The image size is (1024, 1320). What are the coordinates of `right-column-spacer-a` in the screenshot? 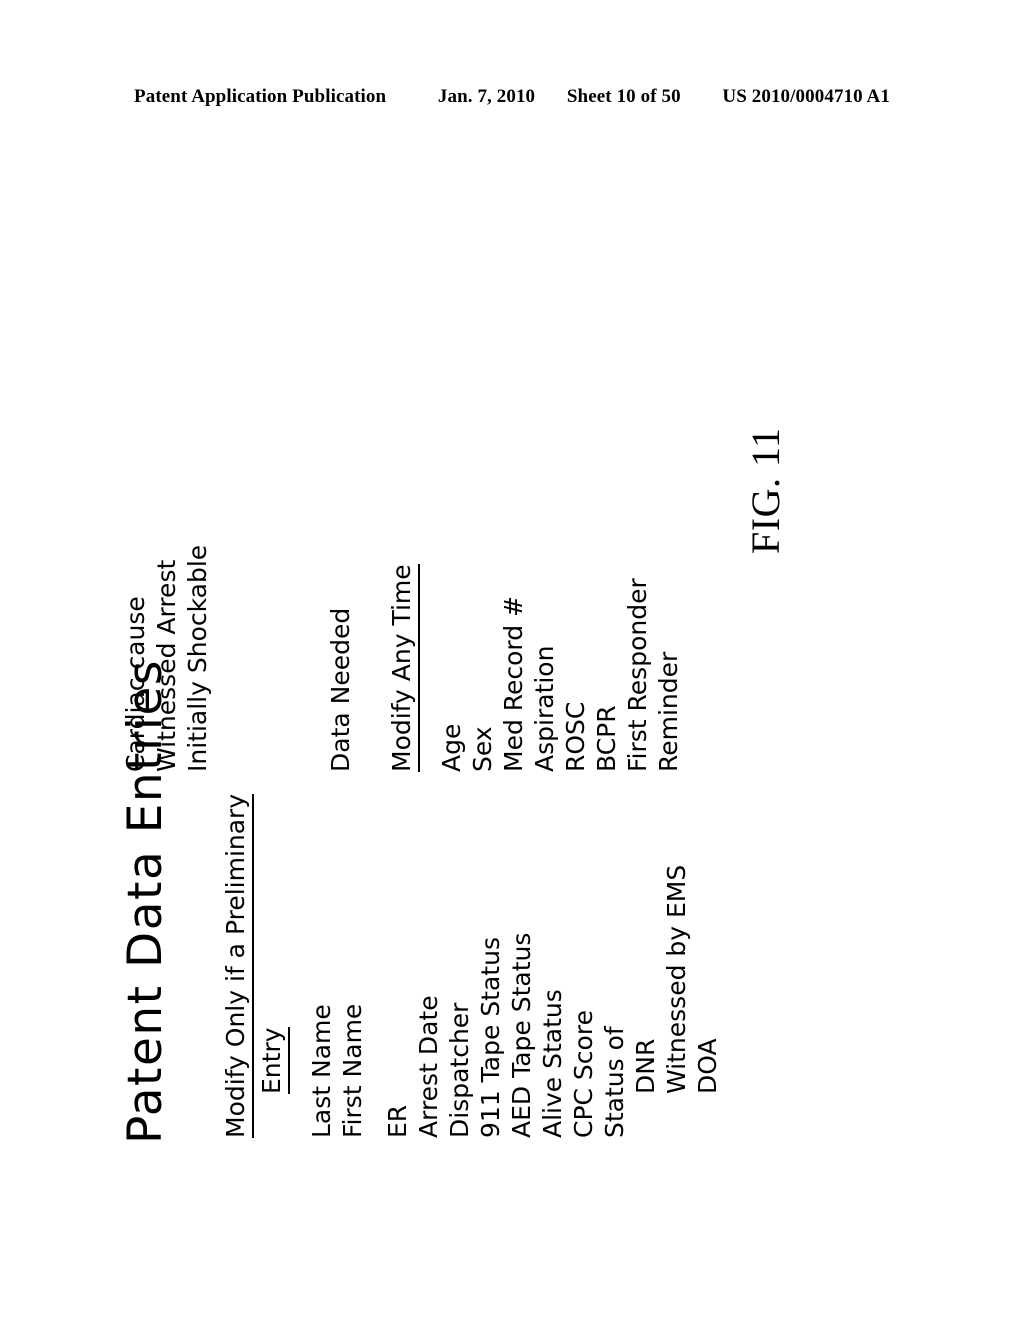 It's located at (269, 658).